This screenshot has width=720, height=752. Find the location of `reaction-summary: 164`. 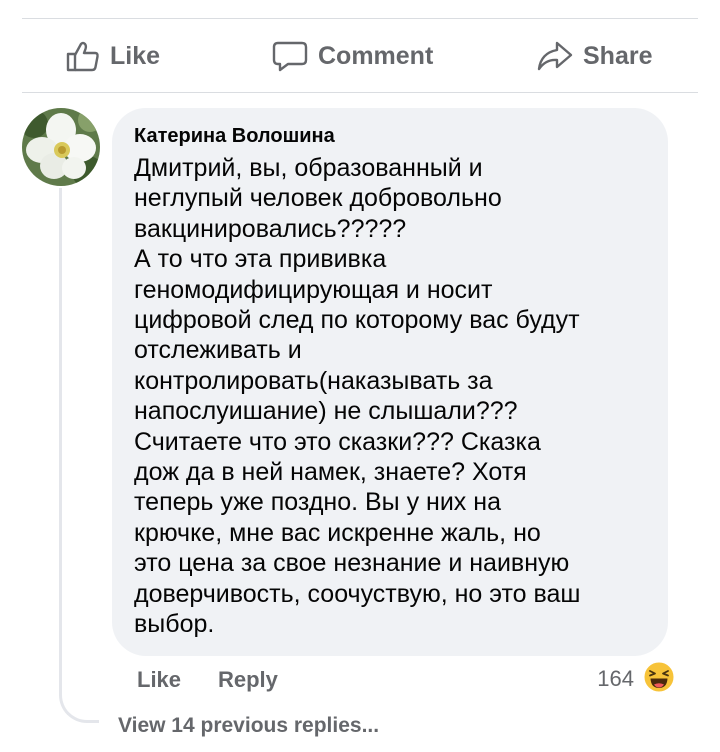

reaction-summary: 164 is located at coordinates (636, 679).